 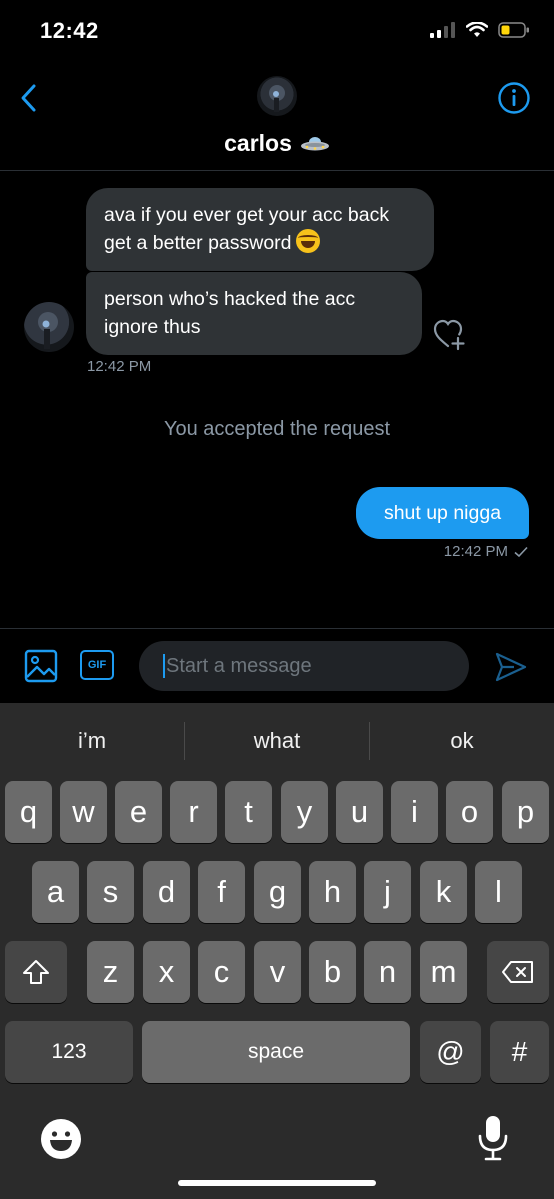 I want to click on shift-icon, so click(x=36, y=972).